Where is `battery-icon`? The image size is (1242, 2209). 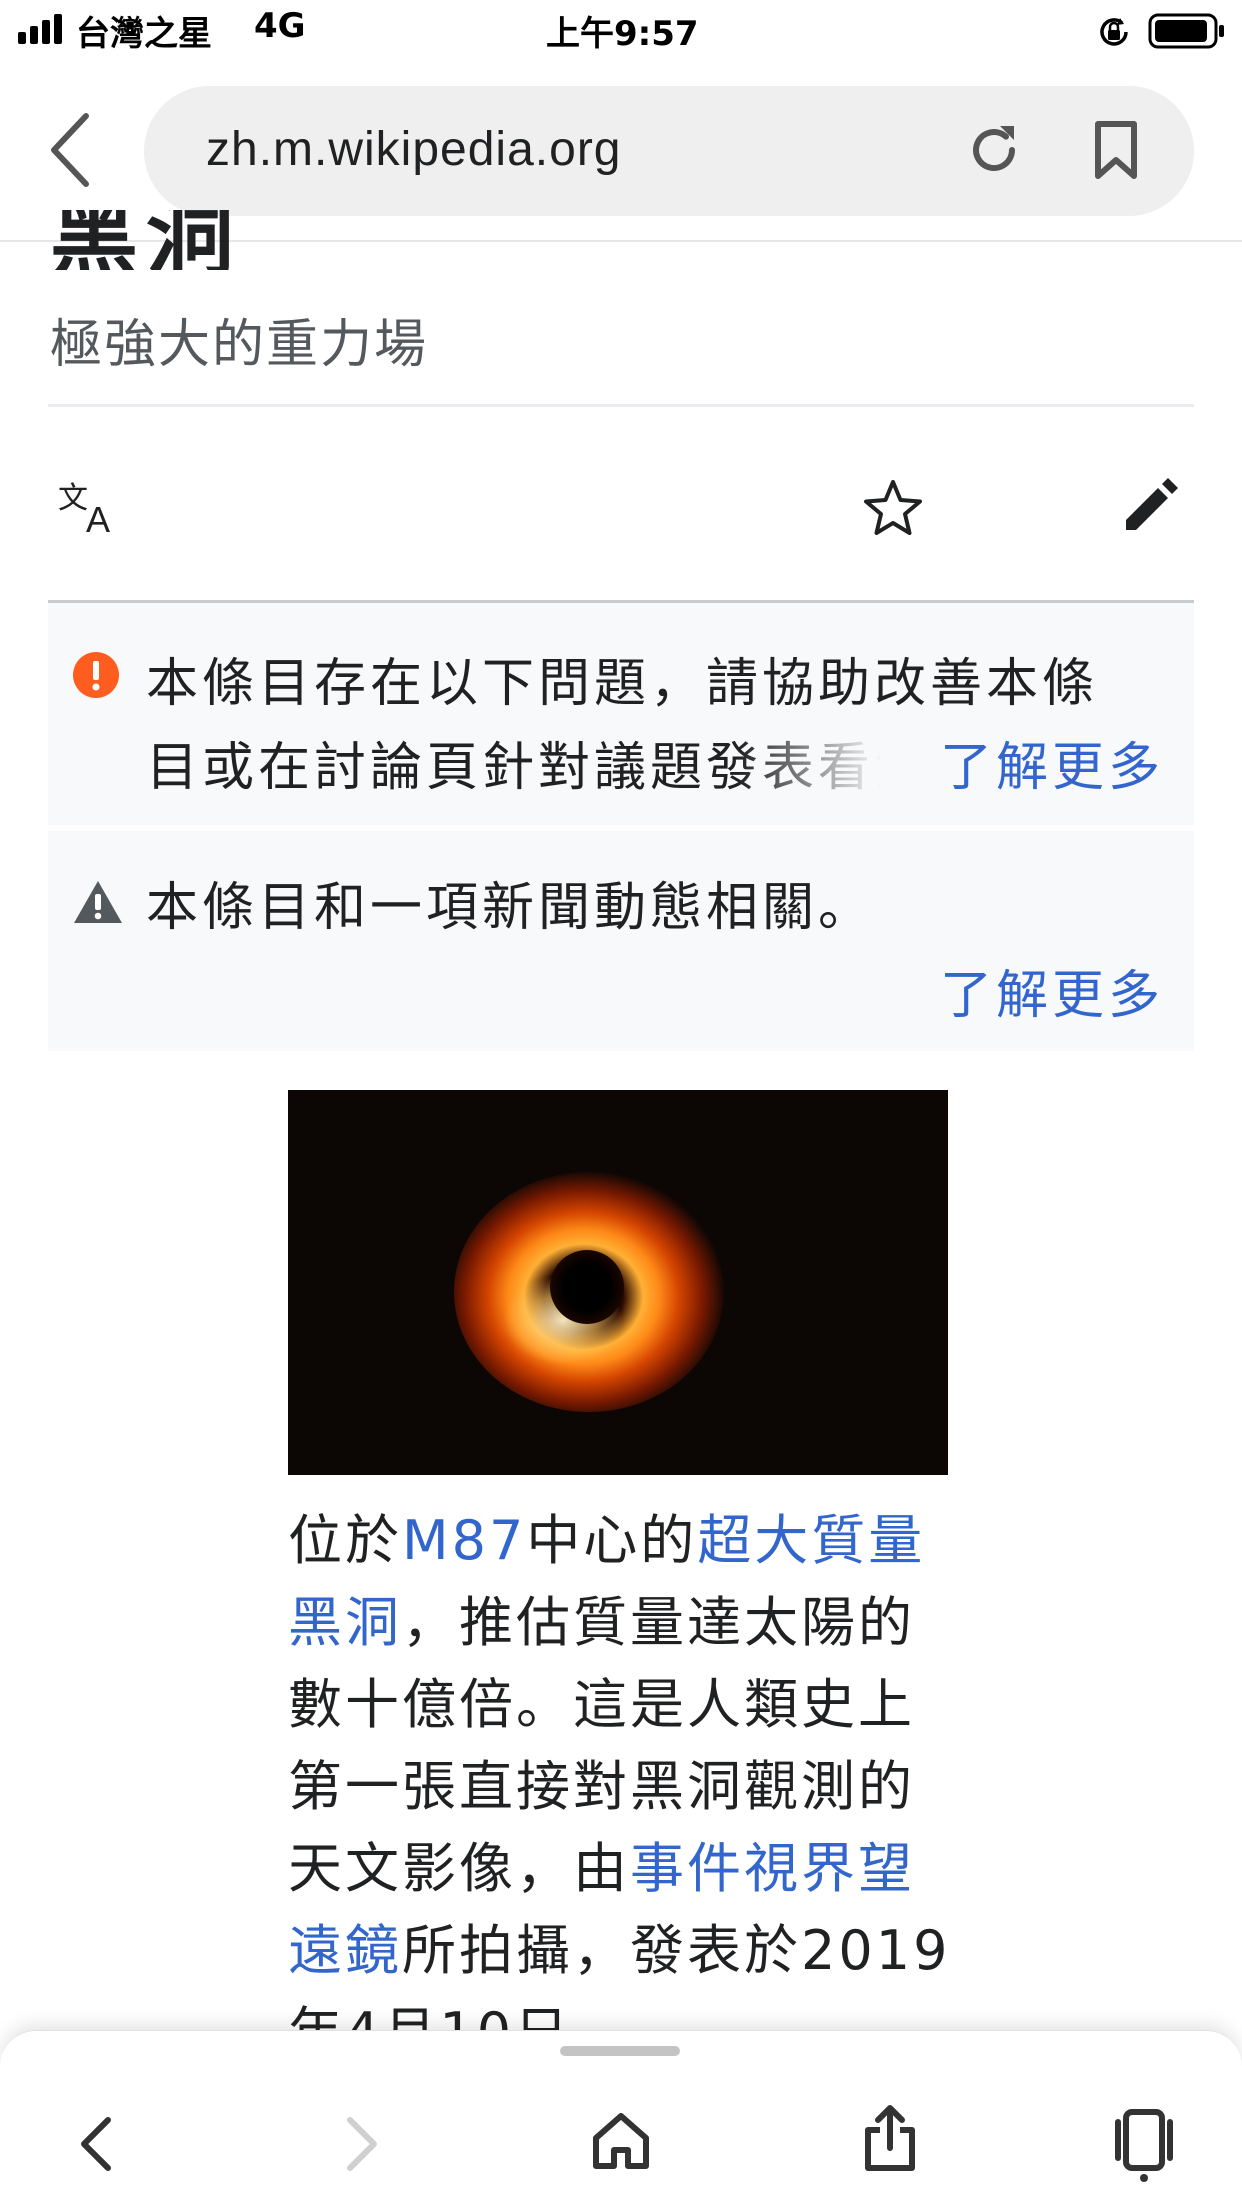
battery-icon is located at coordinates (1186, 31).